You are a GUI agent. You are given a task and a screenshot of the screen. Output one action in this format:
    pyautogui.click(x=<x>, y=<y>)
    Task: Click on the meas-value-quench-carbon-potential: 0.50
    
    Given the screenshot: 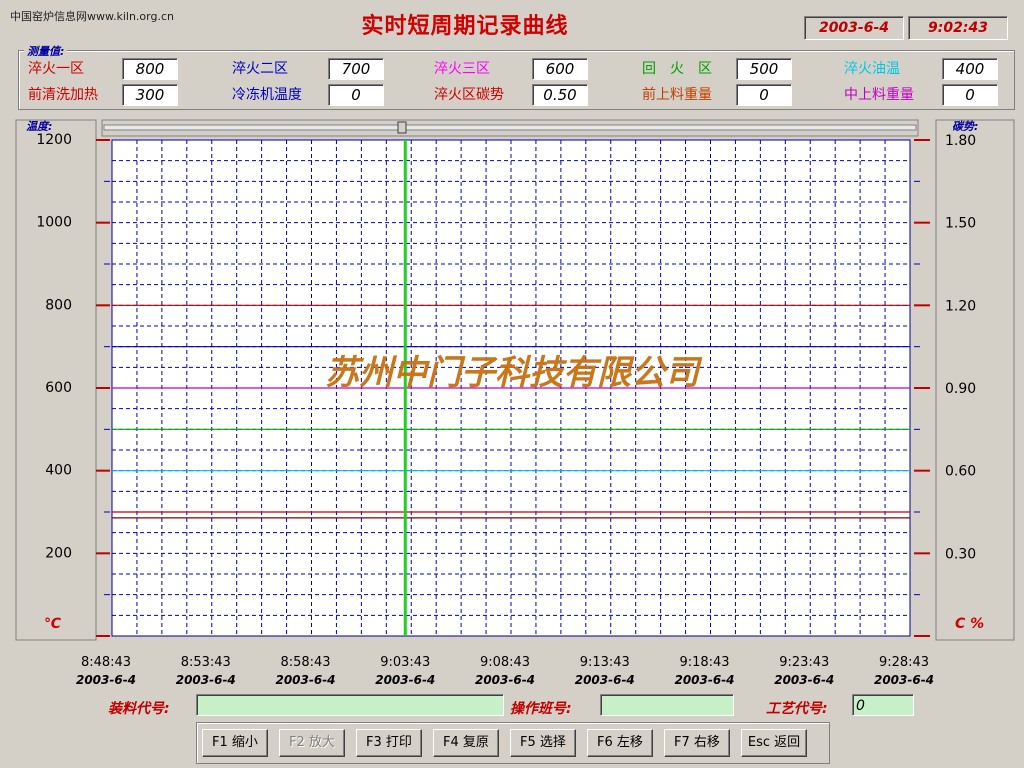 What is the action you would take?
    pyautogui.click(x=560, y=95)
    